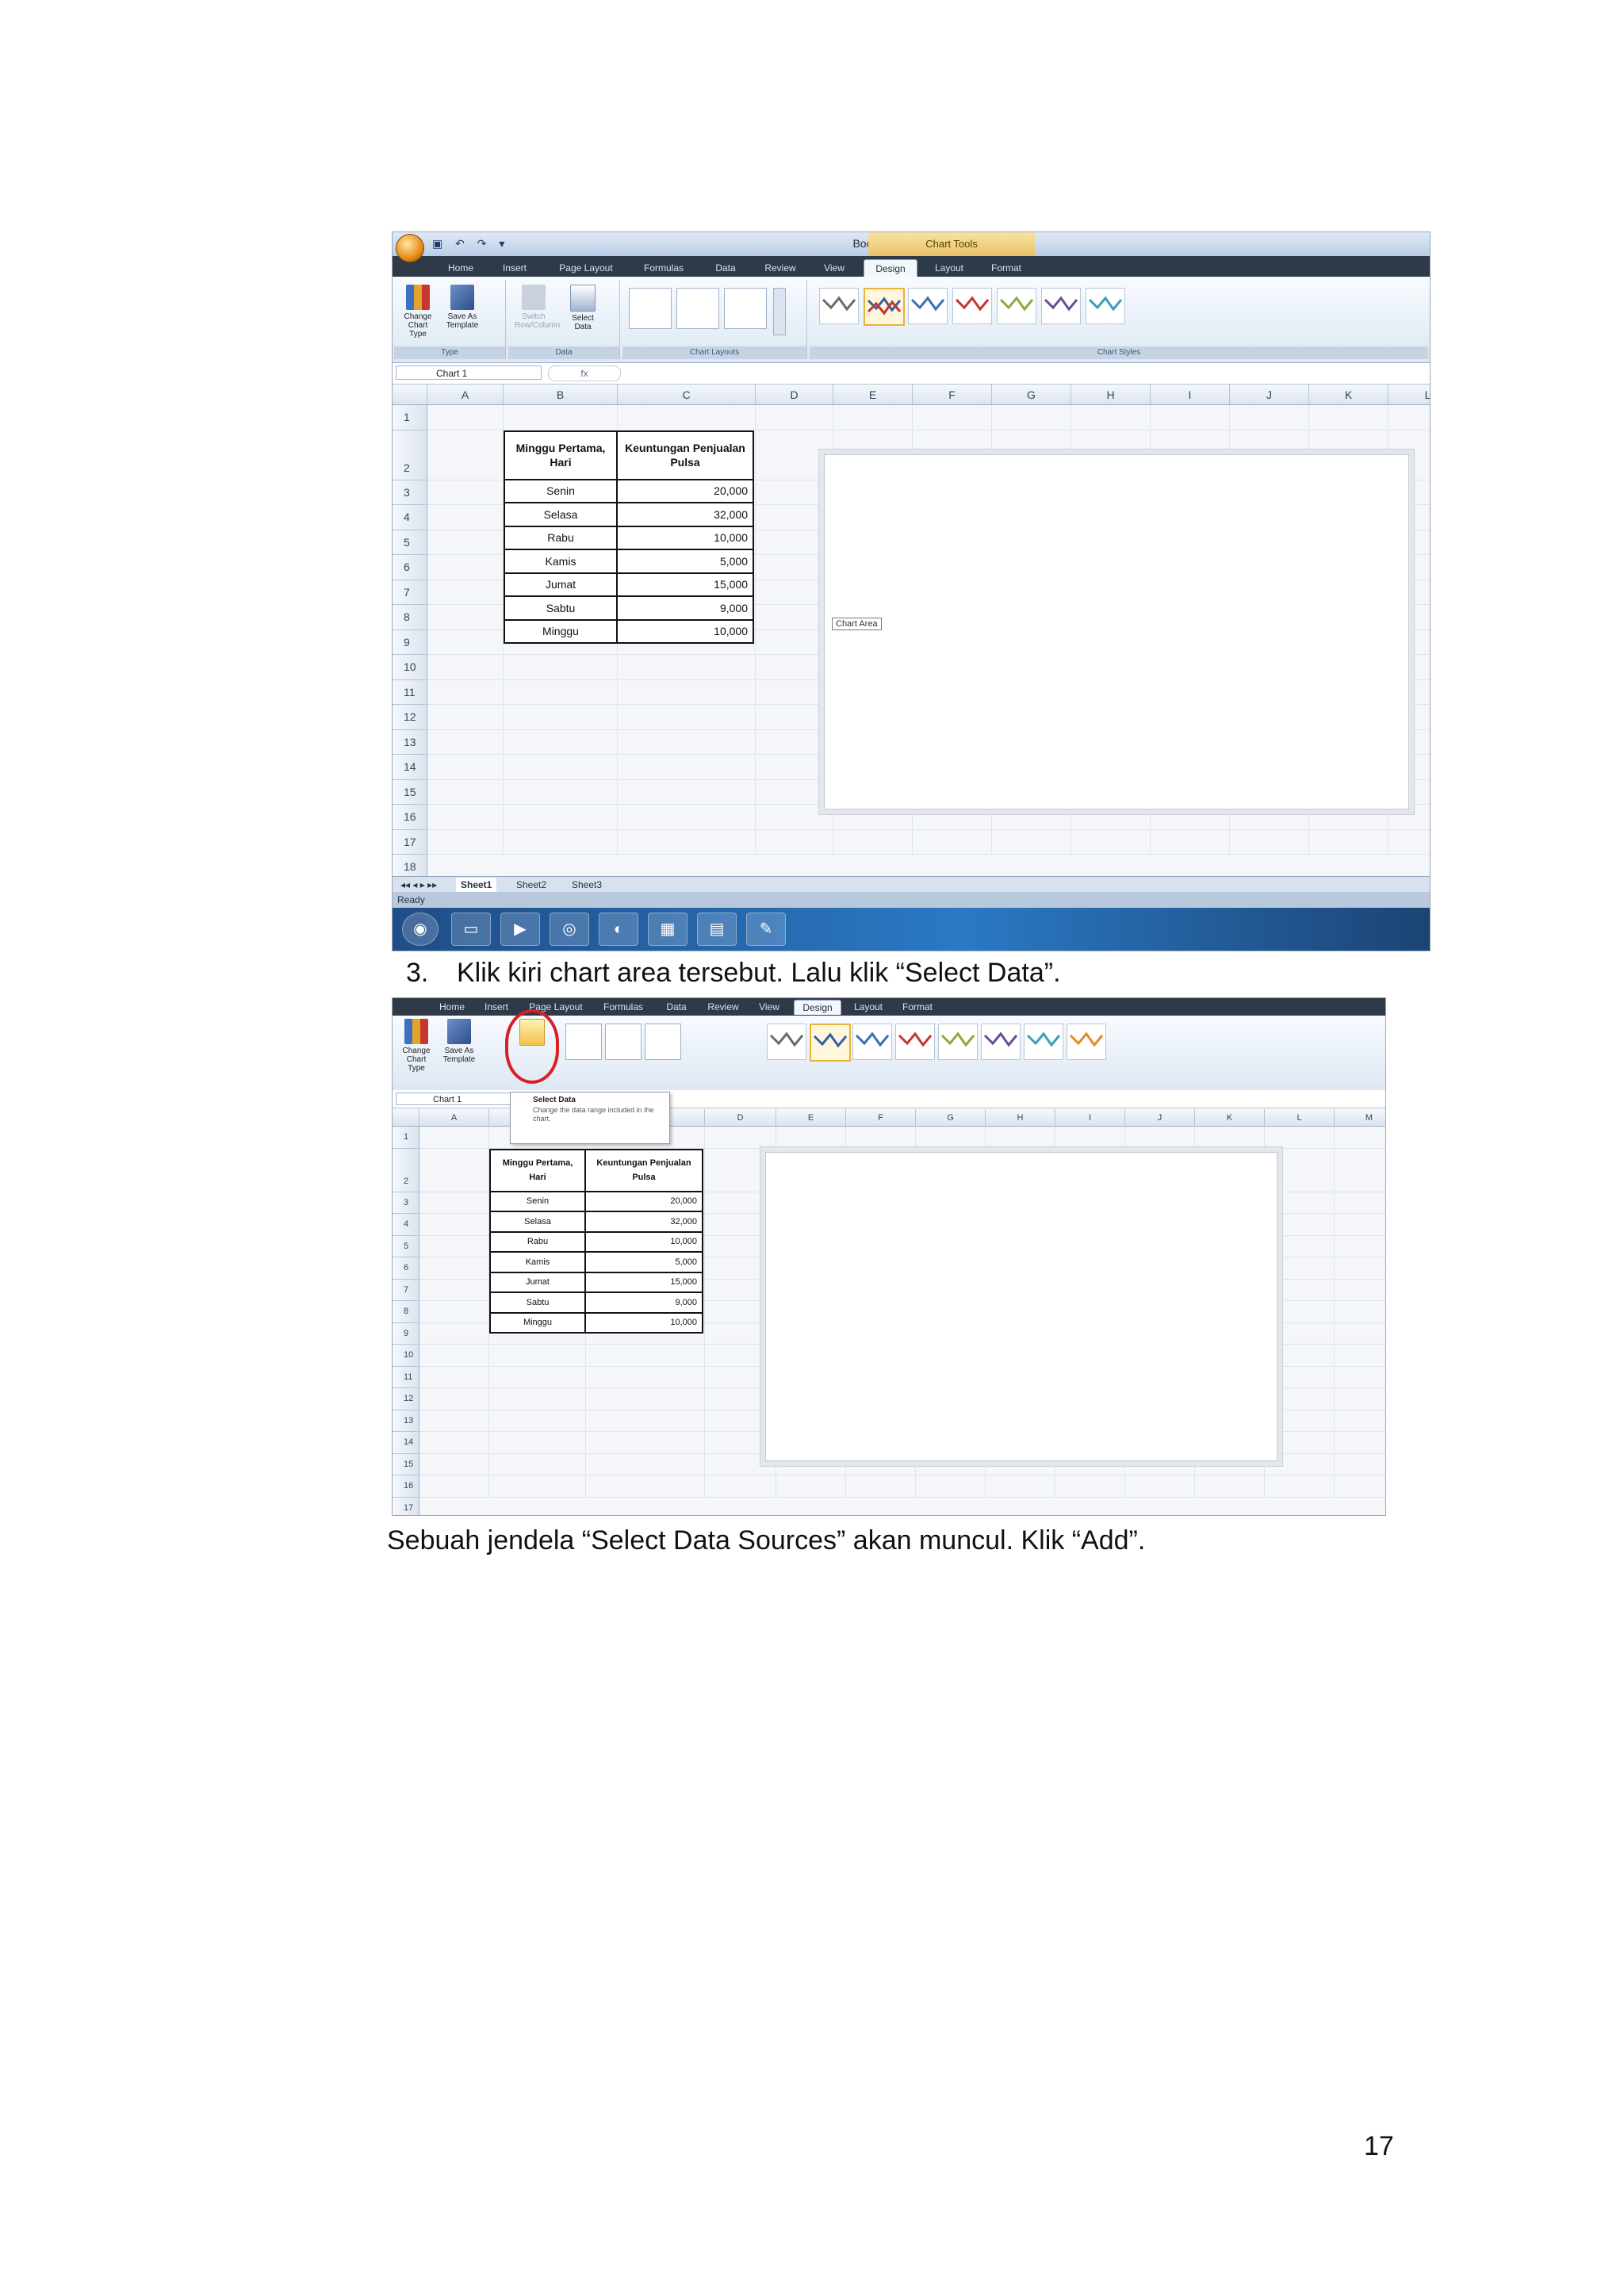 The height and width of the screenshot is (2296, 1624). I want to click on sheet-tab-sheet3: Sheet3, so click(587, 885).